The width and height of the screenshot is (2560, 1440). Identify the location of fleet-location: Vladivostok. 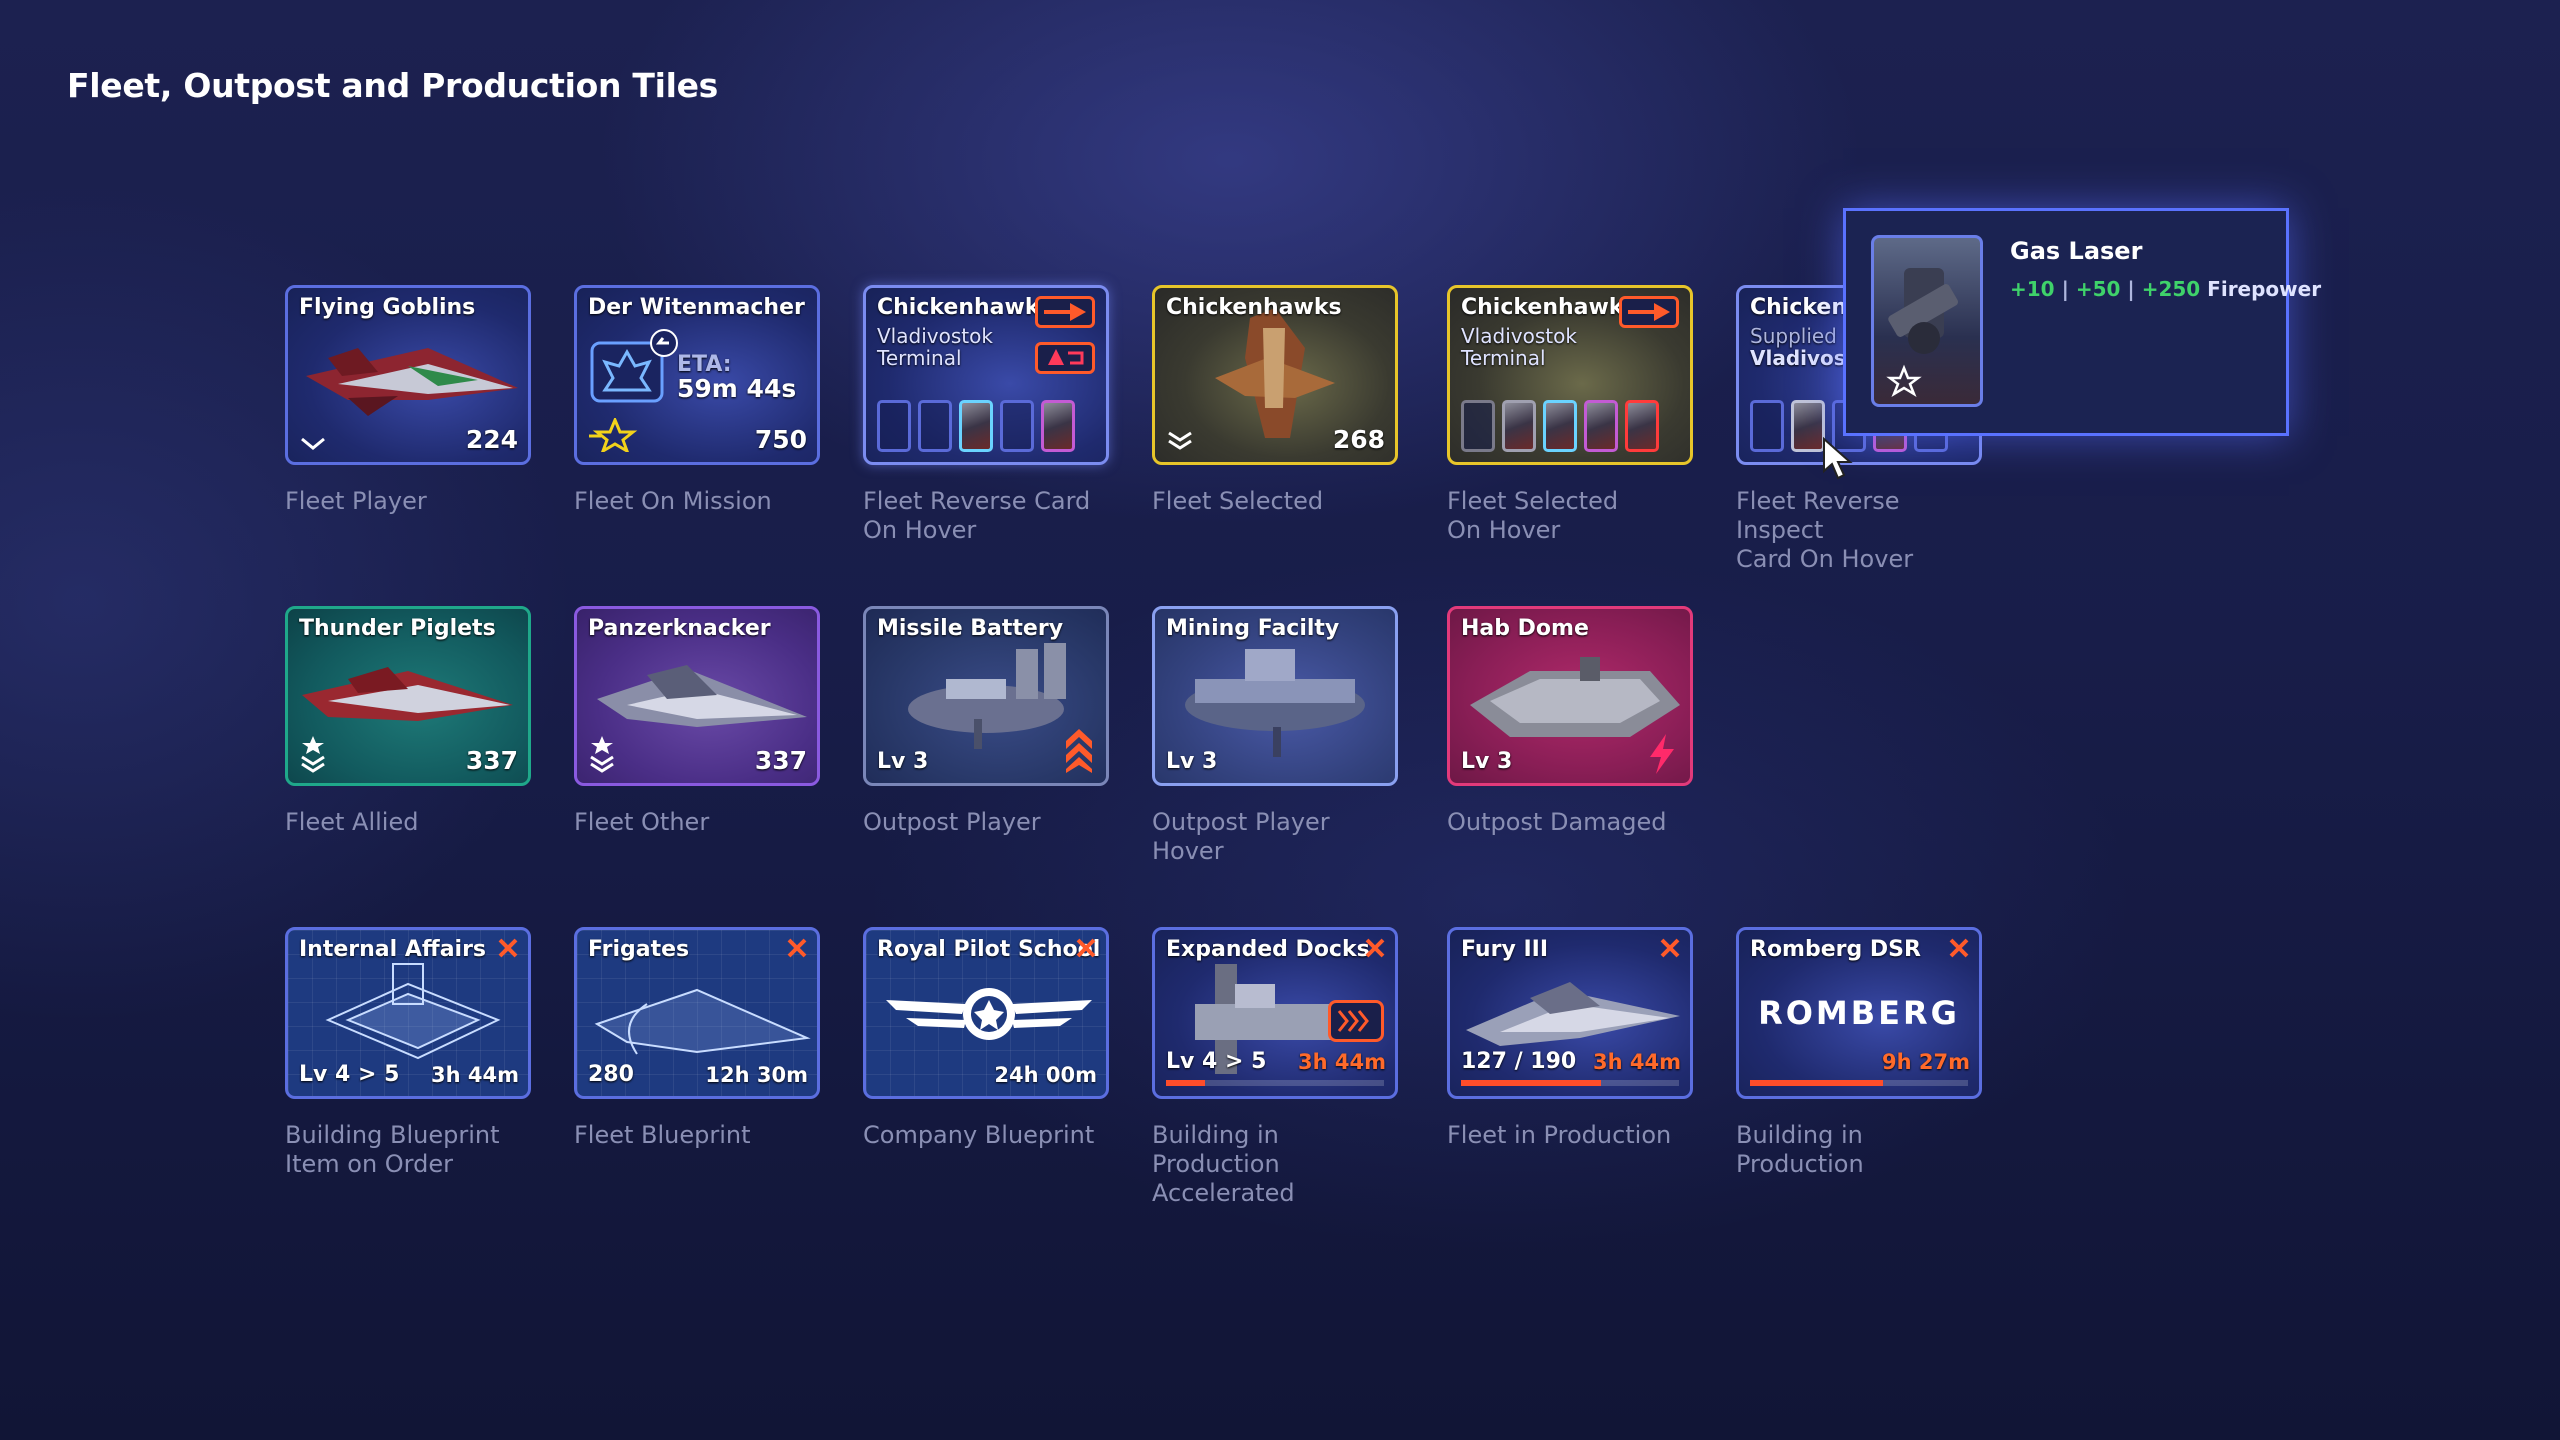
(1519, 336).